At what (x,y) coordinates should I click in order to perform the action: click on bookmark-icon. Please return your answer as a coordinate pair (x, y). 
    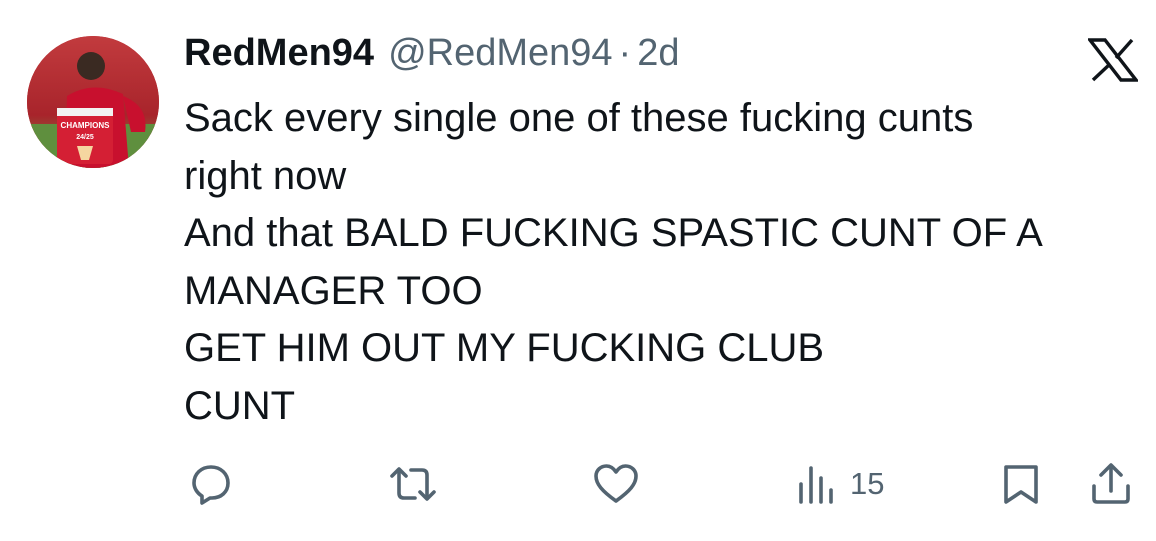
    Looking at the image, I should click on (1021, 484).